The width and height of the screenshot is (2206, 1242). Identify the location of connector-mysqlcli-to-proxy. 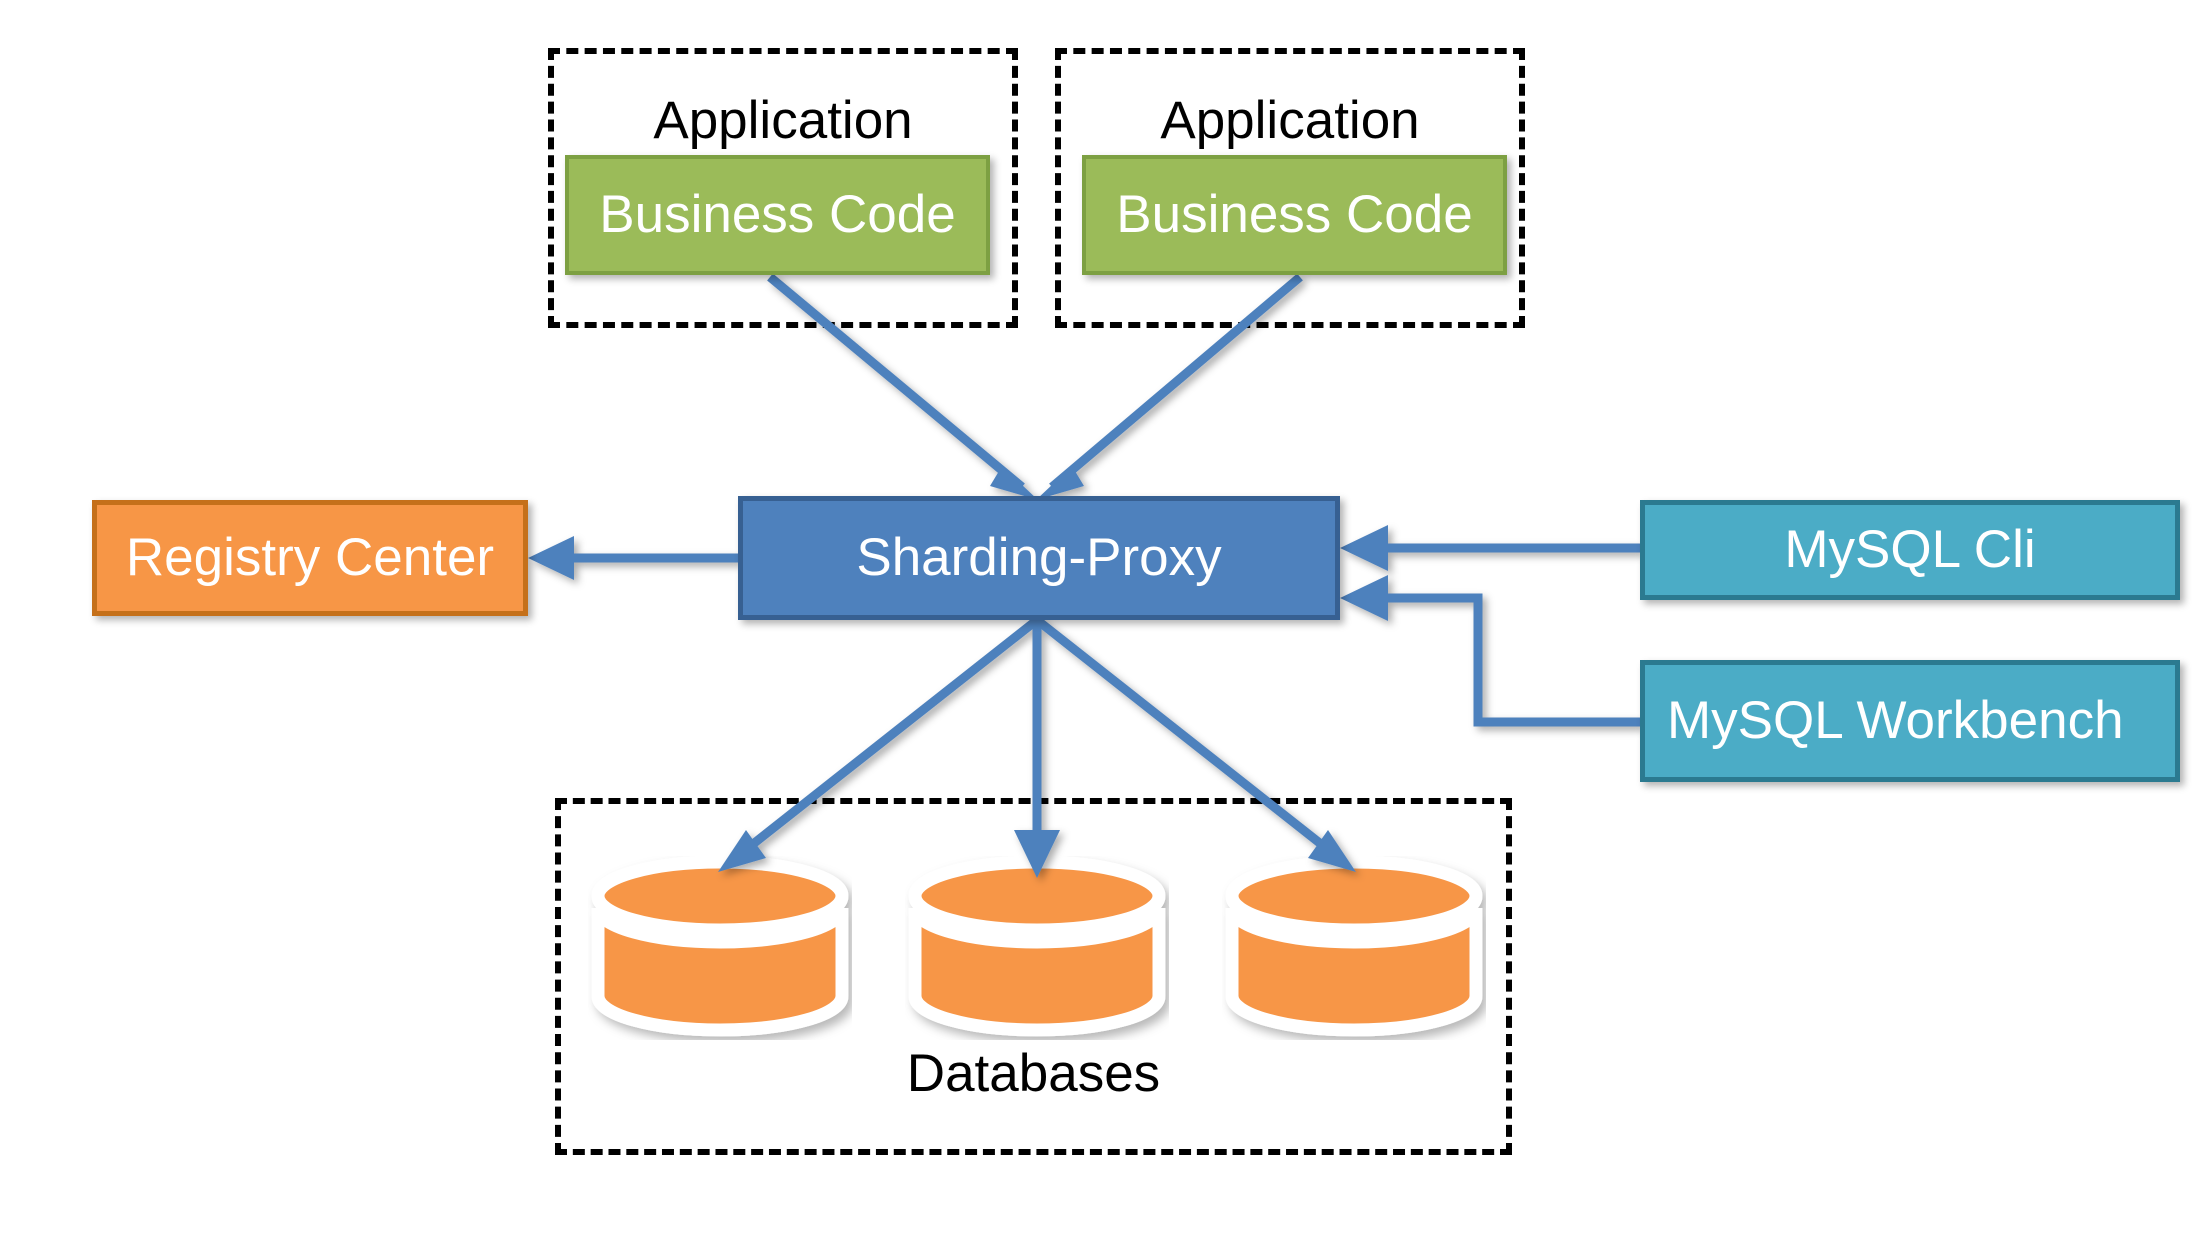
(1490, 548).